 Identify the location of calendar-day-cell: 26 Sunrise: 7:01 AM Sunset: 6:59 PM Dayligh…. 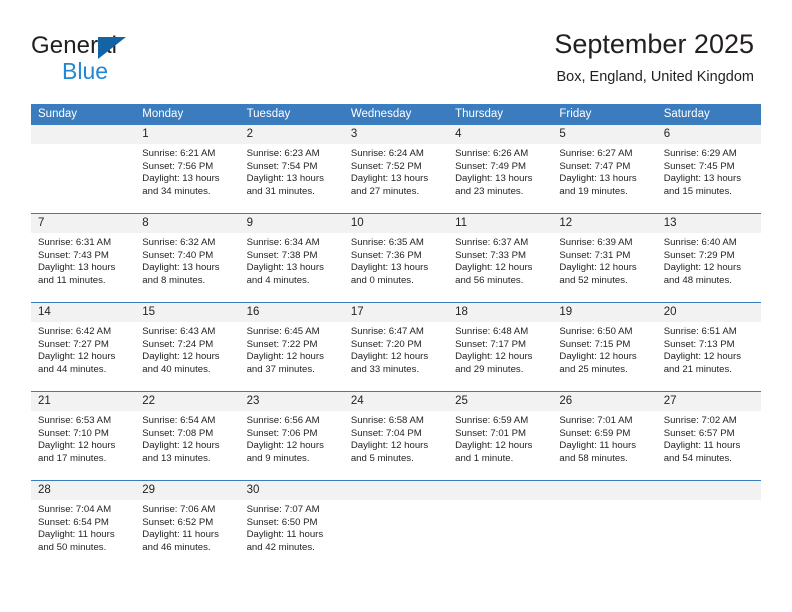
(604, 436).